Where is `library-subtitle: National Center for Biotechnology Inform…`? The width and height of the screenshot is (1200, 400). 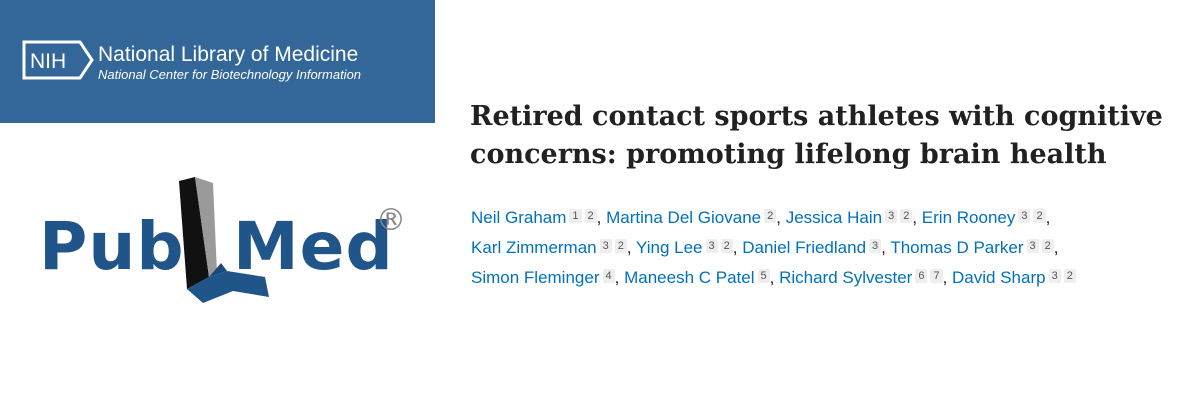 library-subtitle: National Center for Biotechnology Inform… is located at coordinates (230, 74).